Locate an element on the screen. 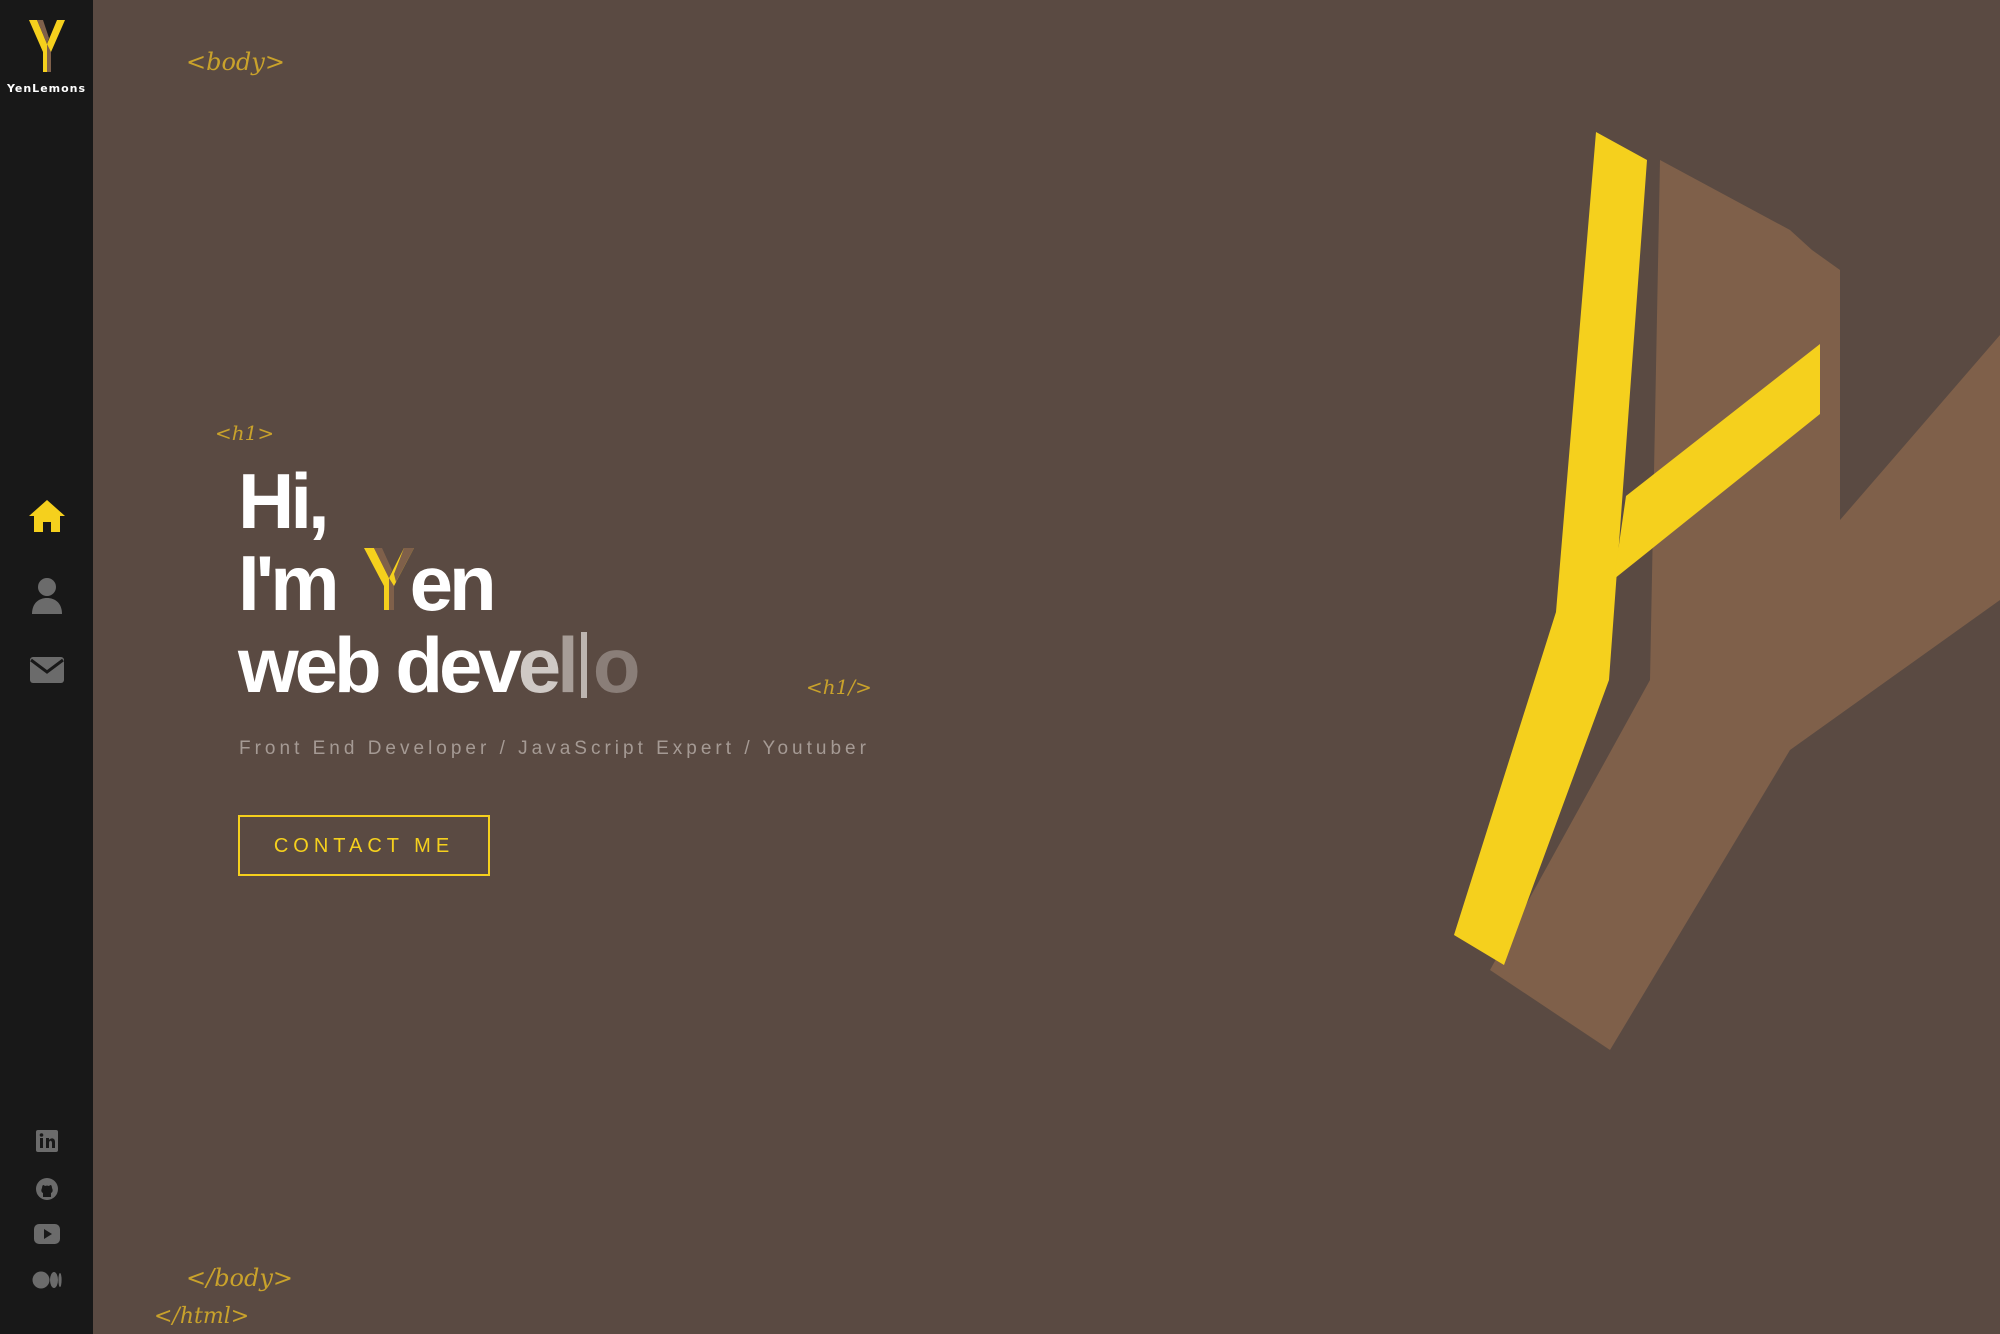 This screenshot has height=1334, width=2000. hero-line-3: web devel o is located at coordinates (439, 665).